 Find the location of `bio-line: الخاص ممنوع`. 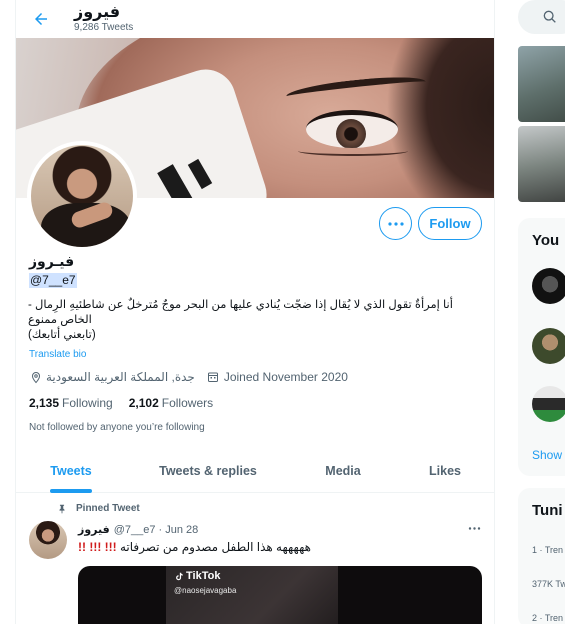

bio-line: الخاص ممنوع is located at coordinates (60, 320).